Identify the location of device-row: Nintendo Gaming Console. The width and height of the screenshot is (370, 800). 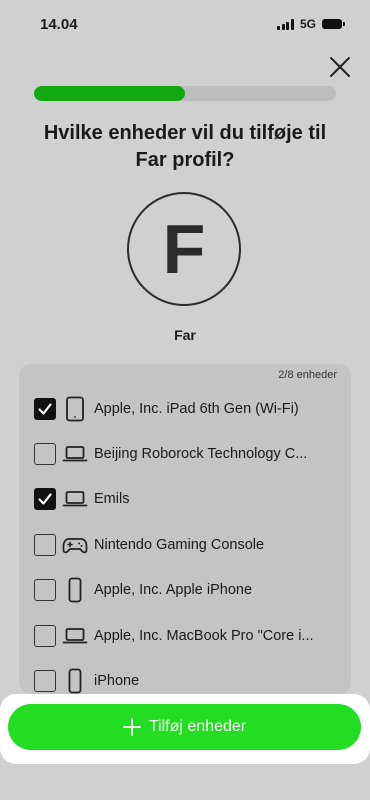
(185, 544).